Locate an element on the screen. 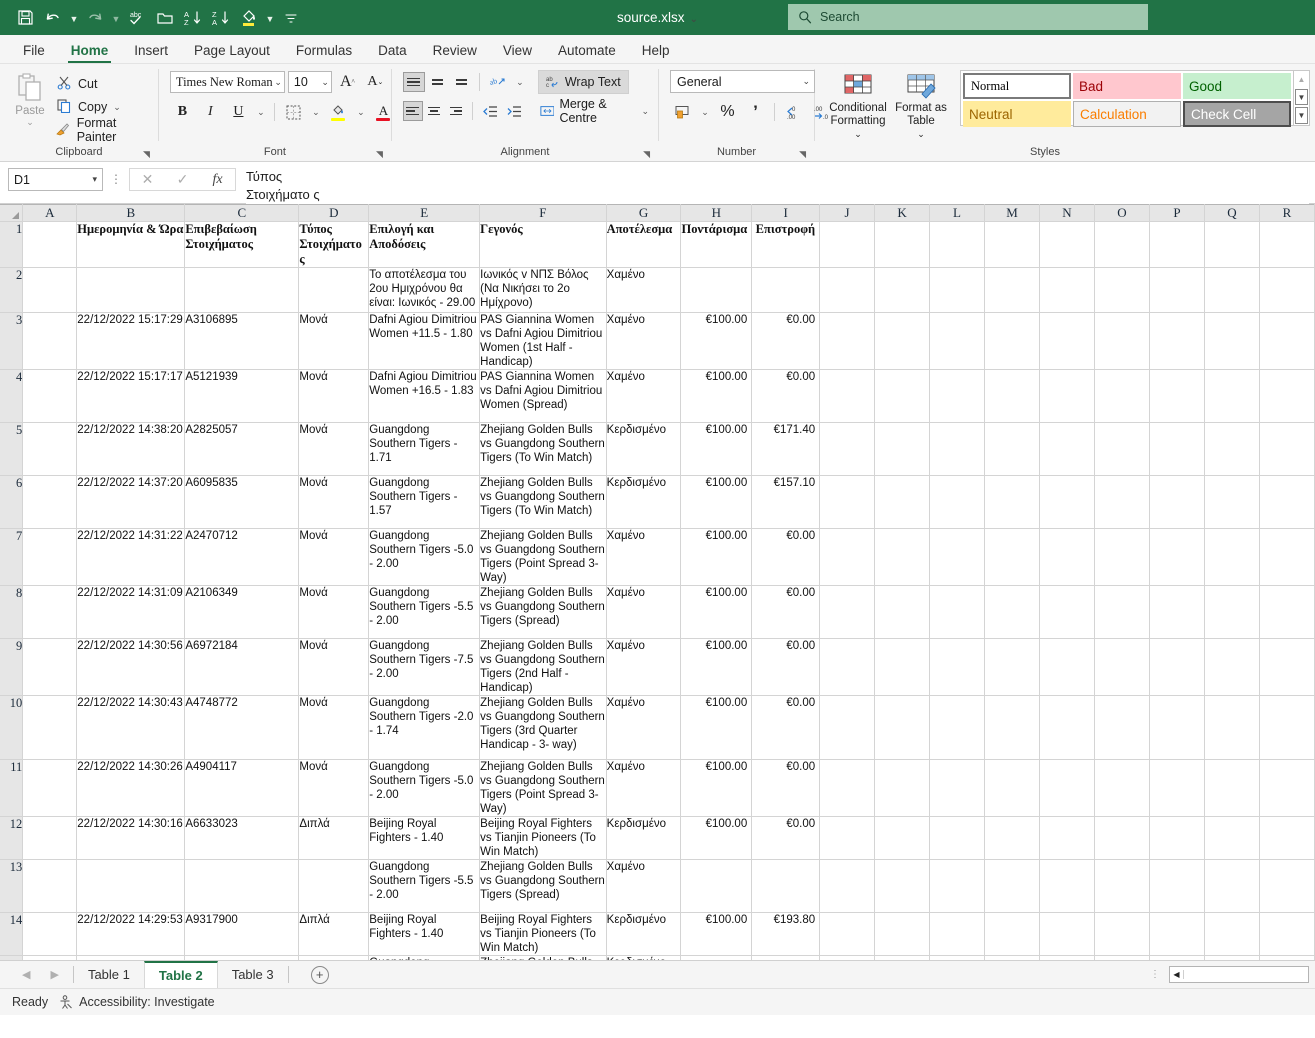  cell-N12 is located at coordinates (1067, 838).